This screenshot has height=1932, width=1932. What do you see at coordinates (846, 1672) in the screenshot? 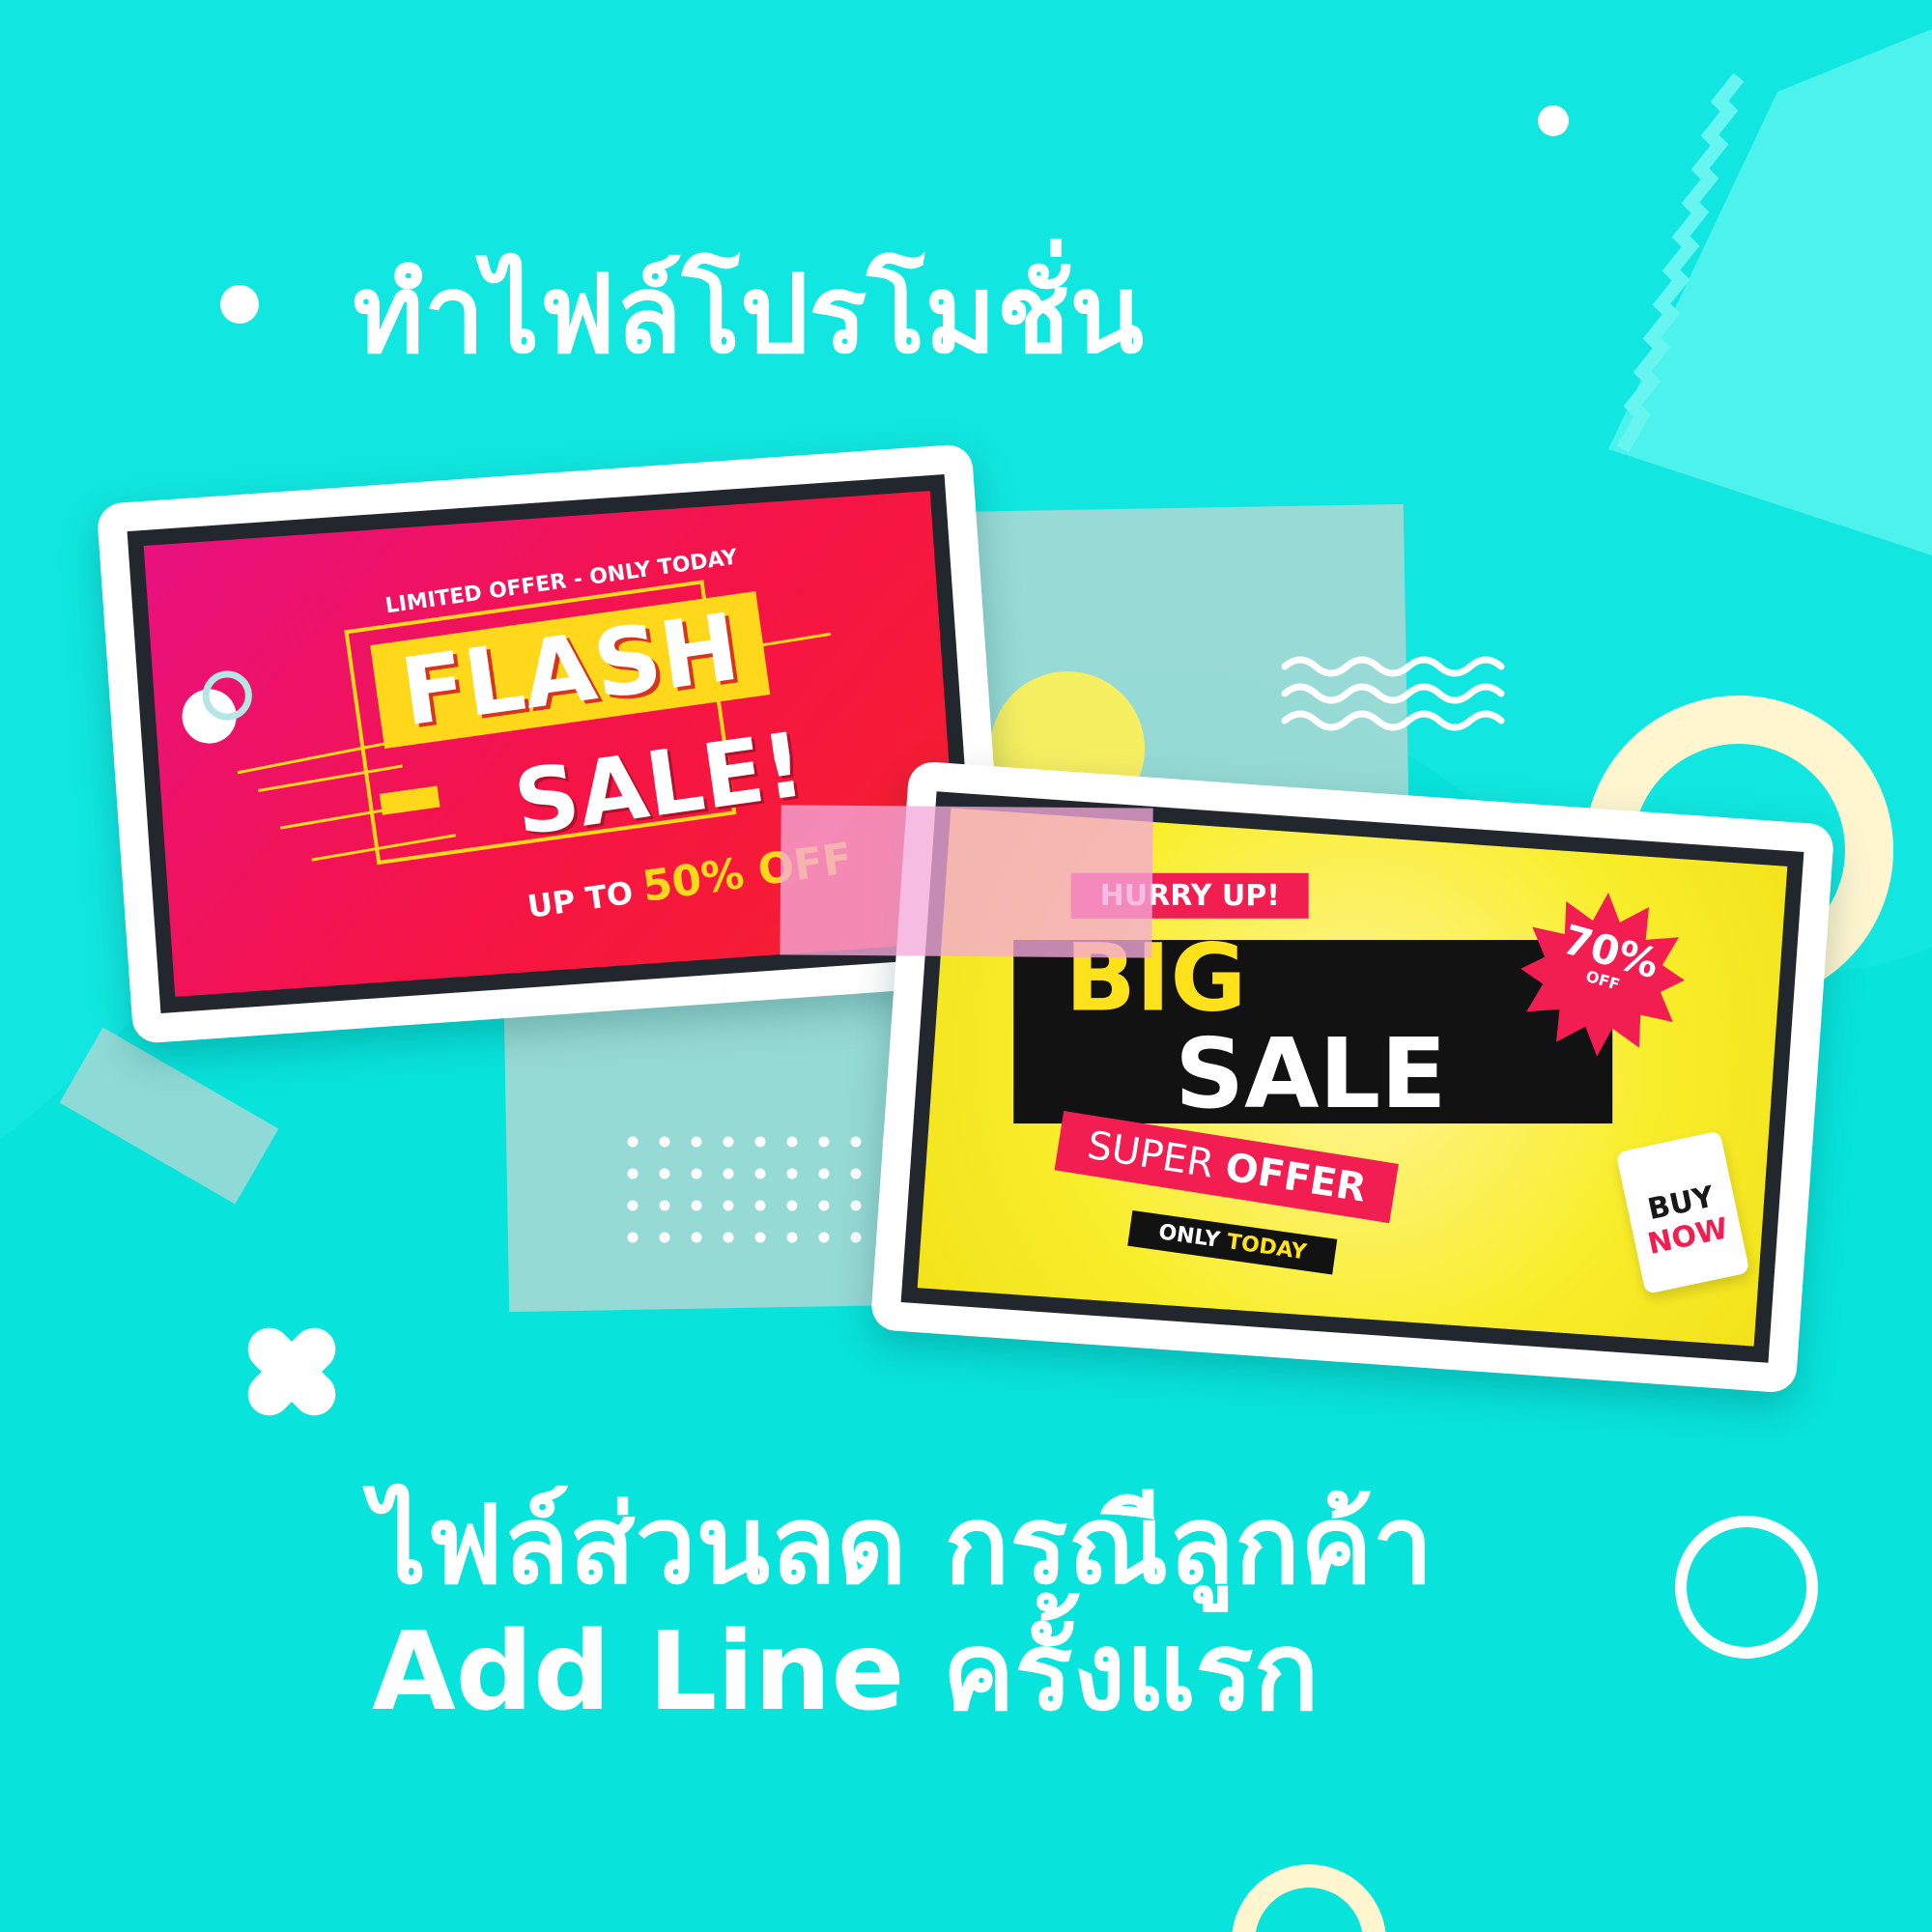
I see `subtitle-line-2: Add Line ครั้งแรก` at bounding box center [846, 1672].